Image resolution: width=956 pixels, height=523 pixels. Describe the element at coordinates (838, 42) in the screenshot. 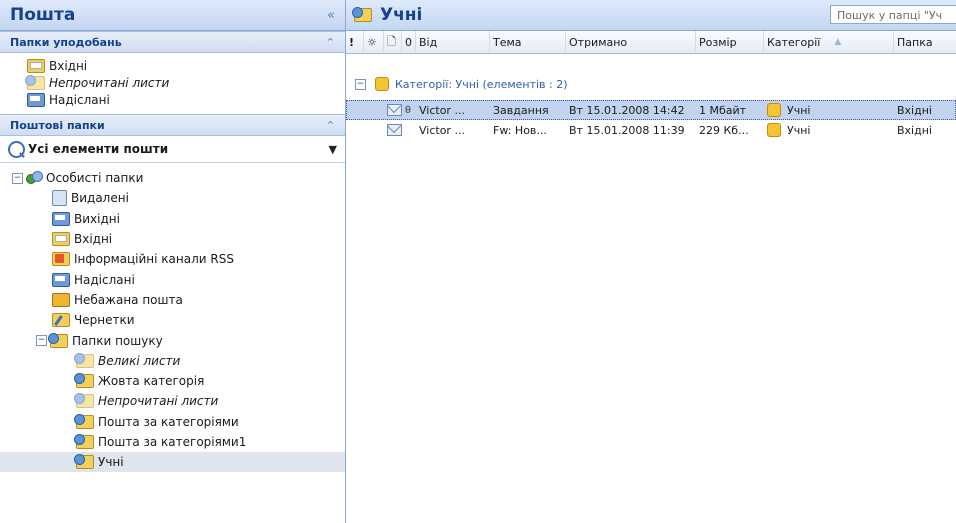

I see `sort-ascending-icon: ▲` at that location.